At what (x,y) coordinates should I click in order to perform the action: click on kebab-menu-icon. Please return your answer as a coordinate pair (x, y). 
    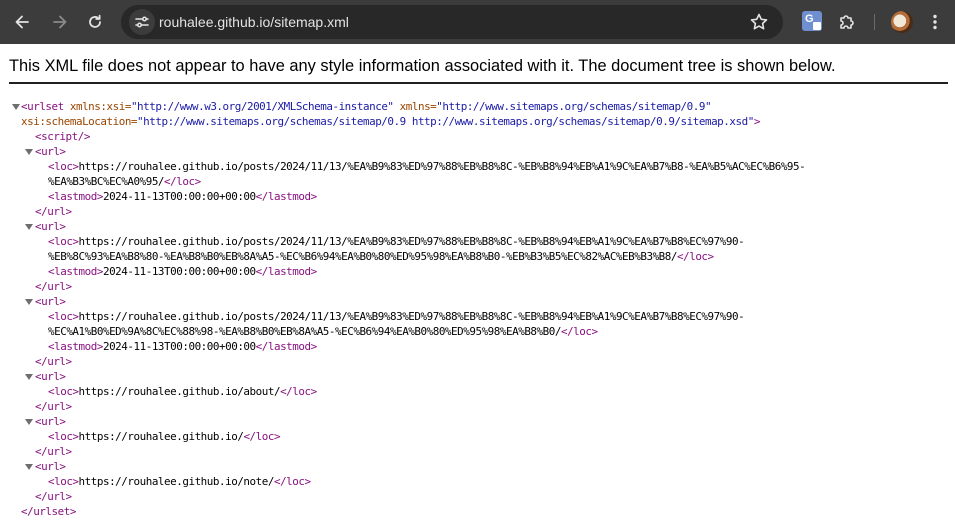
    Looking at the image, I should click on (935, 22).